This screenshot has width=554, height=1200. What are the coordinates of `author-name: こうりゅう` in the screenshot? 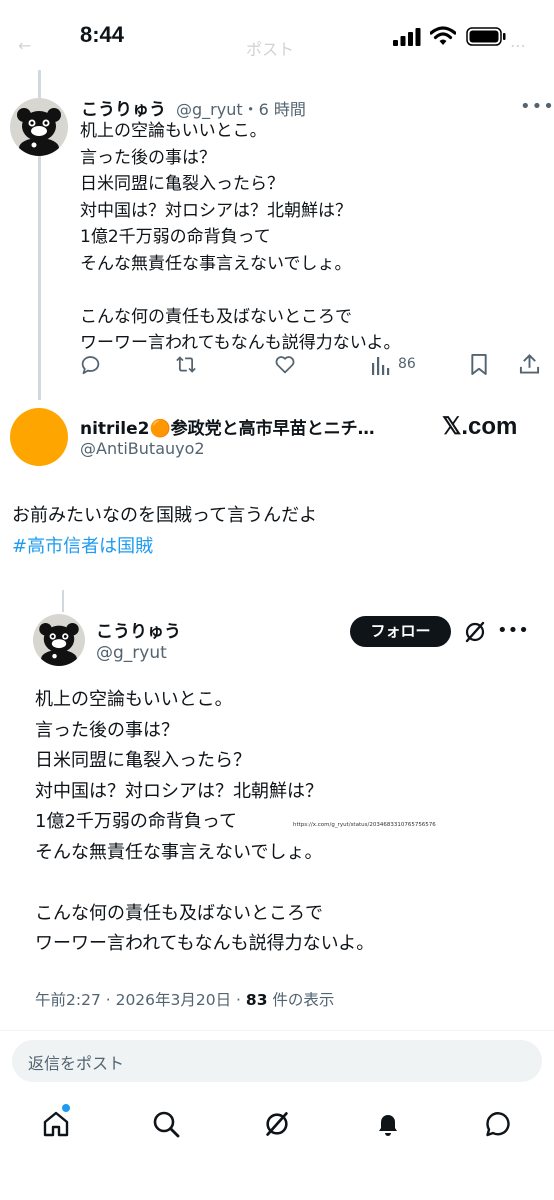 It's located at (123, 107).